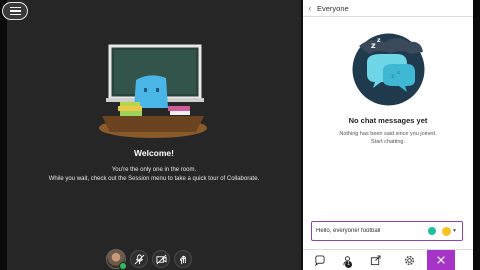  Describe the element at coordinates (3, 135) in the screenshot. I see `left-edge` at that location.